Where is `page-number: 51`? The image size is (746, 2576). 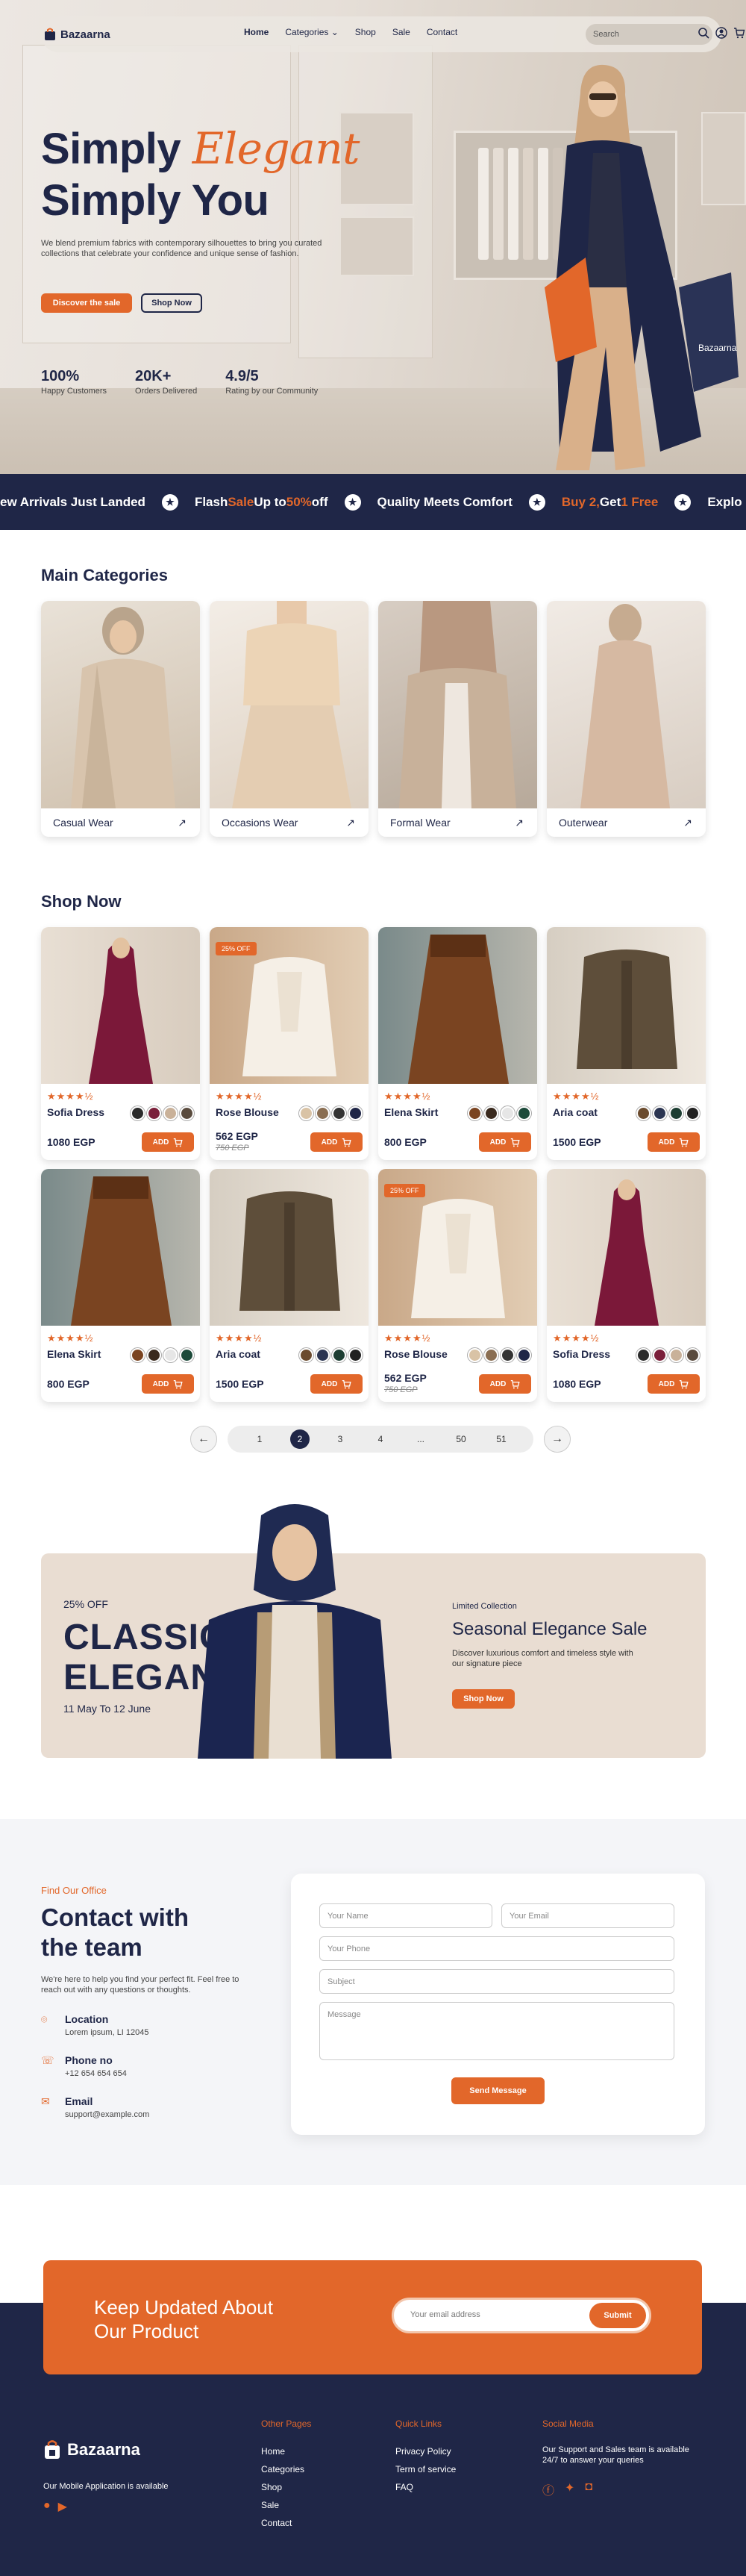 page-number: 51 is located at coordinates (501, 1439).